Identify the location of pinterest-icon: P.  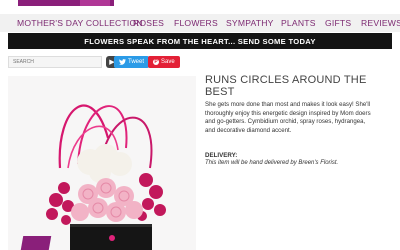
(156, 62).